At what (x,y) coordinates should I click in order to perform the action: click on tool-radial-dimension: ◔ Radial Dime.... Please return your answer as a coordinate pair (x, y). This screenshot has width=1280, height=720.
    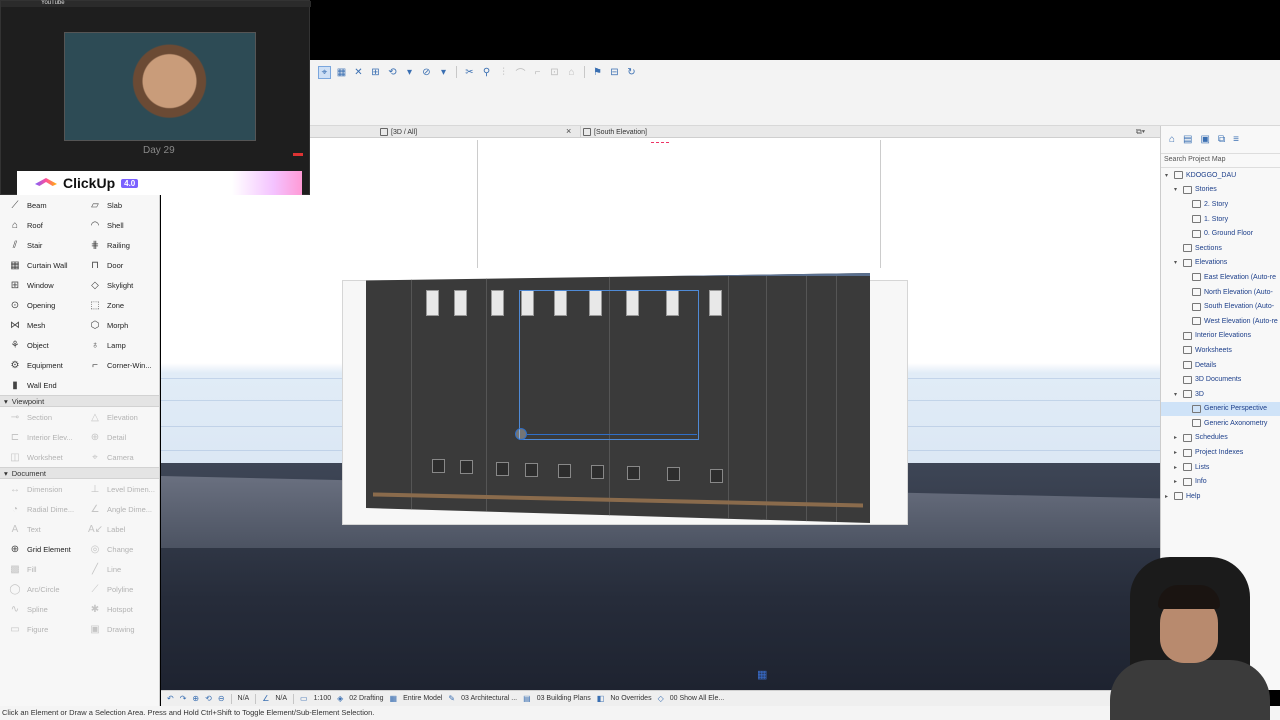
    Looking at the image, I should click on (40, 509).